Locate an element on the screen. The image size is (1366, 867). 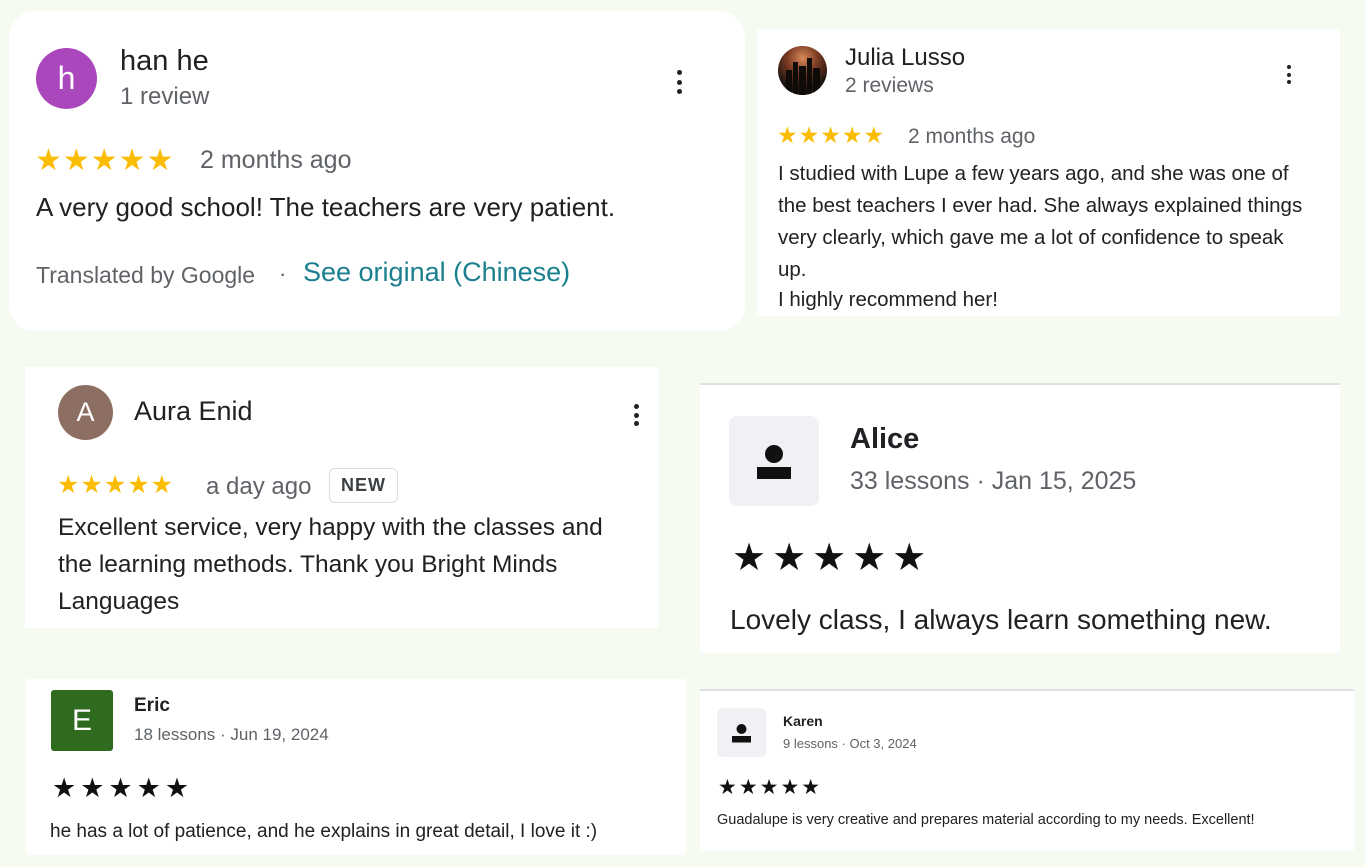
city-skyline-icon is located at coordinates (803, 76).